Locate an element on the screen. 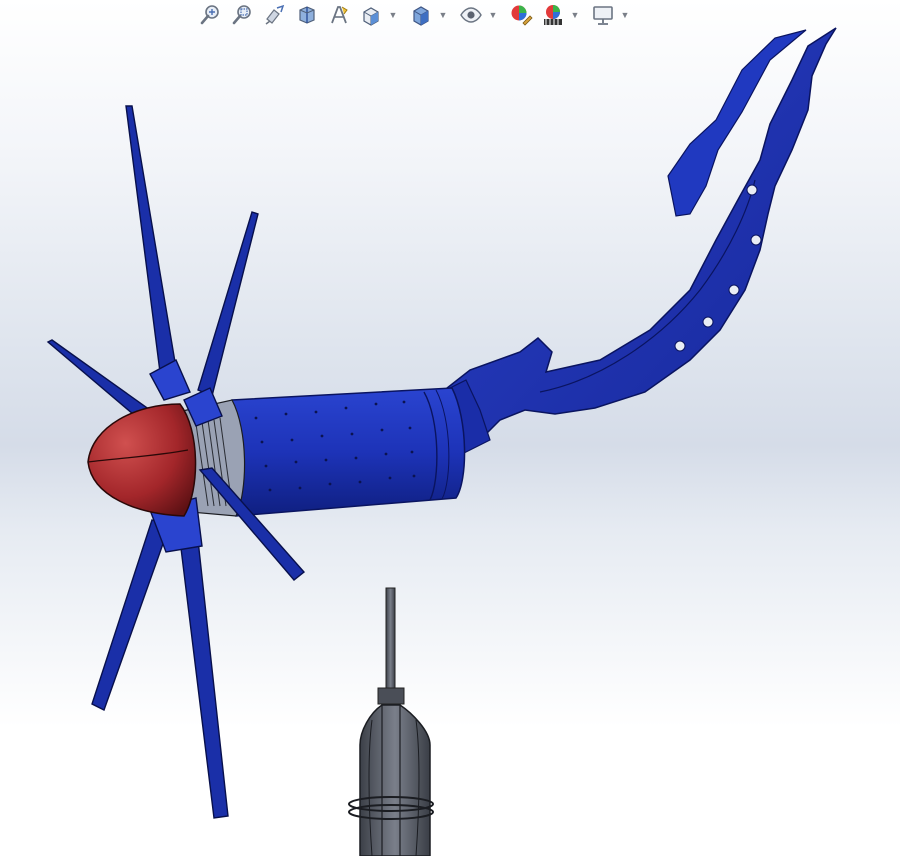  tower is located at coordinates (391, 721).